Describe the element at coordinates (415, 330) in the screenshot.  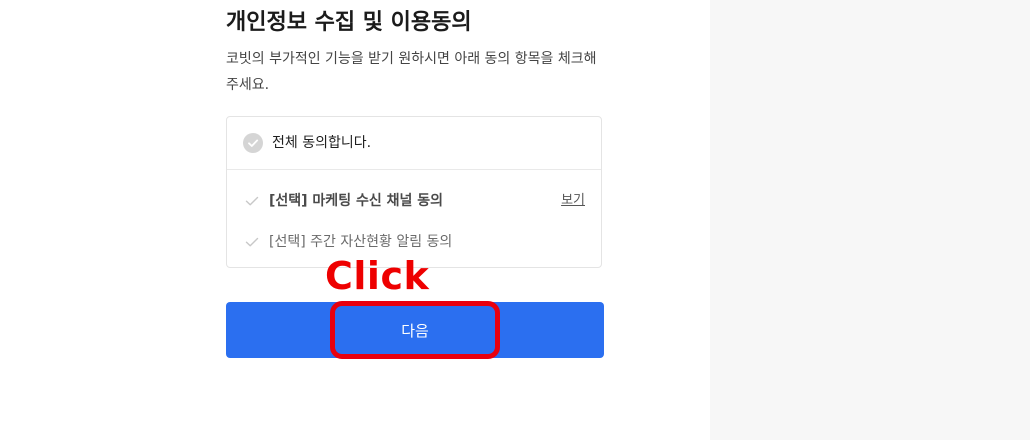
I see `next-button: 다음` at that location.